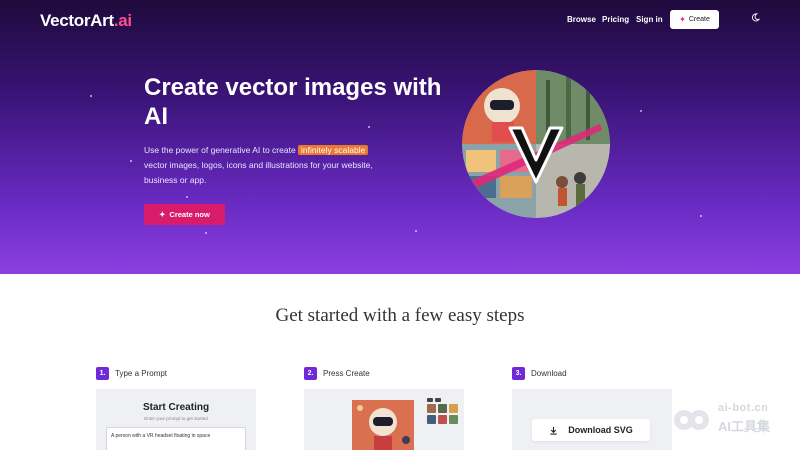  What do you see at coordinates (383, 425) in the screenshot?
I see `generated-image-preview` at bounding box center [383, 425].